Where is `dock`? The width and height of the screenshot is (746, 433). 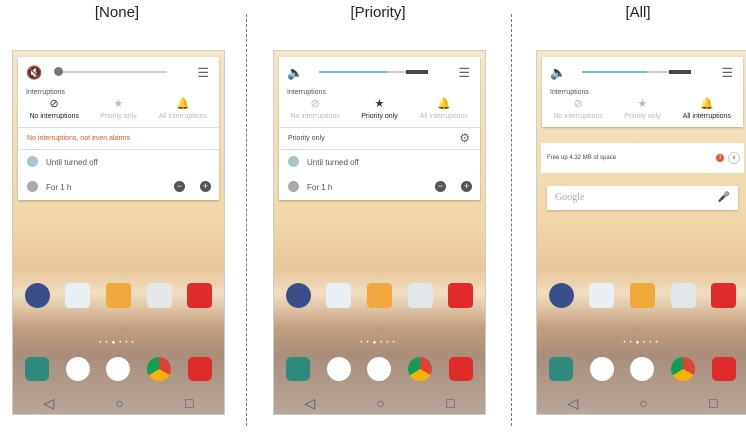 dock is located at coordinates (379, 369).